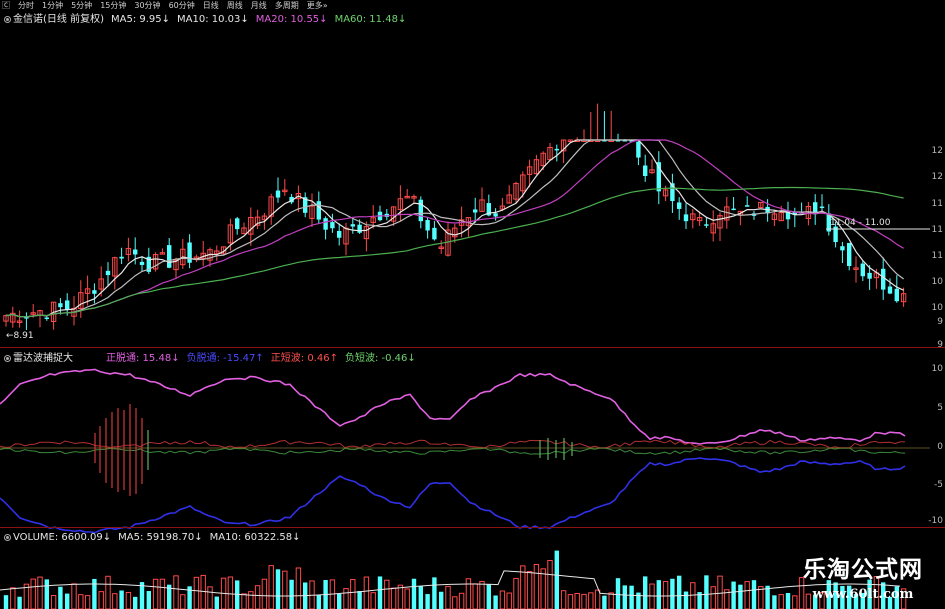  What do you see at coordinates (20, 336) in the screenshot?
I see `low-price-label: ←8.91` at bounding box center [20, 336].